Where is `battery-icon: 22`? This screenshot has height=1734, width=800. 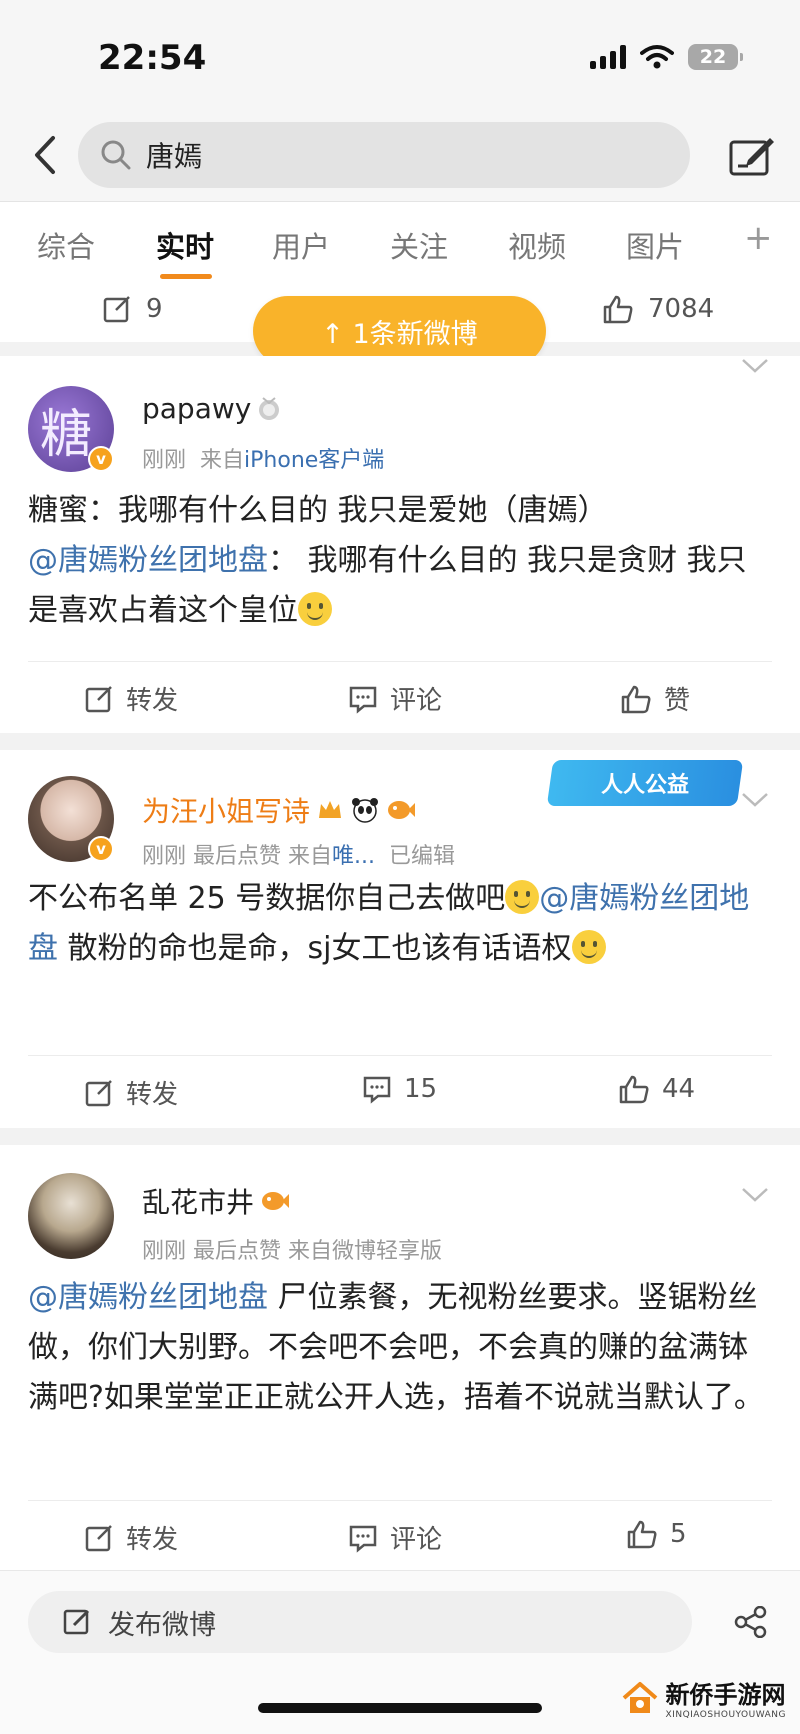
battery-icon: 22 is located at coordinates (715, 57).